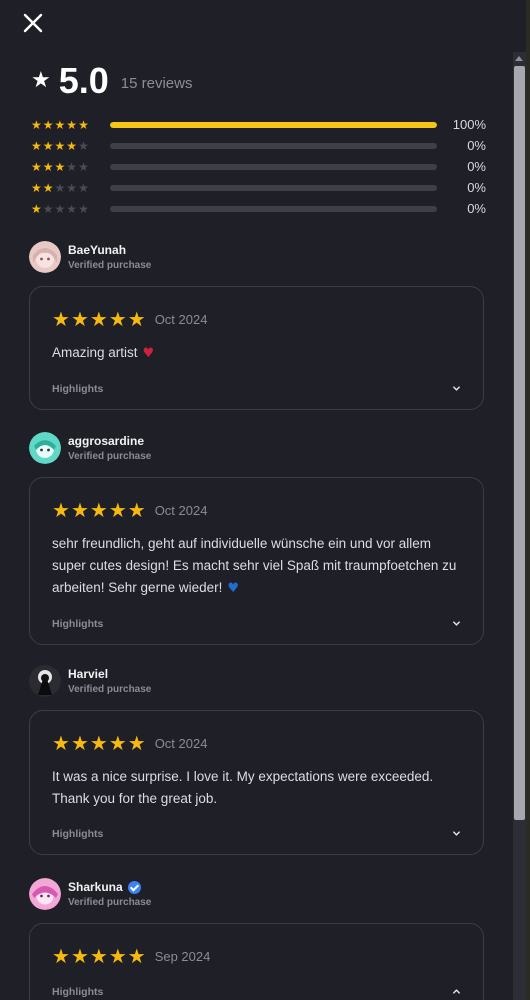 The image size is (530, 1000). I want to click on reviewer-header: aggrosardine Verified purchase, so click(256, 448).